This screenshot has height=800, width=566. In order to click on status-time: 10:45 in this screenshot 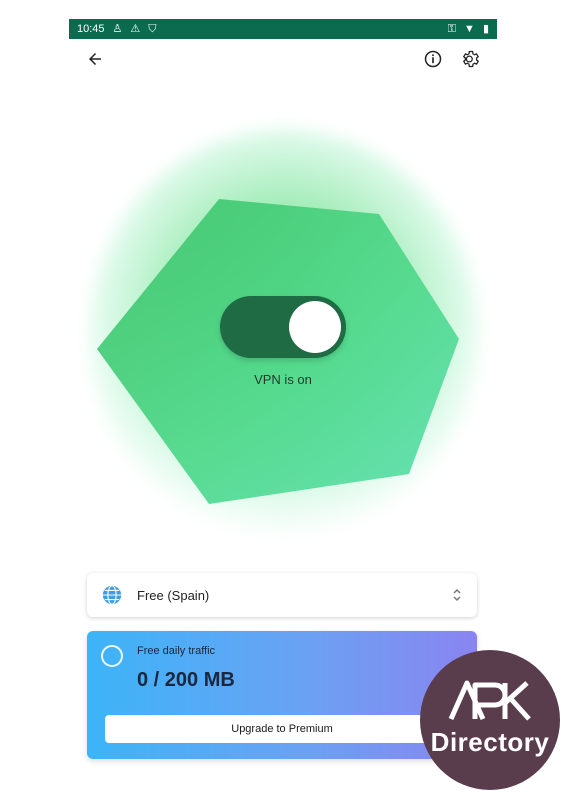, I will do `click(91, 29)`.